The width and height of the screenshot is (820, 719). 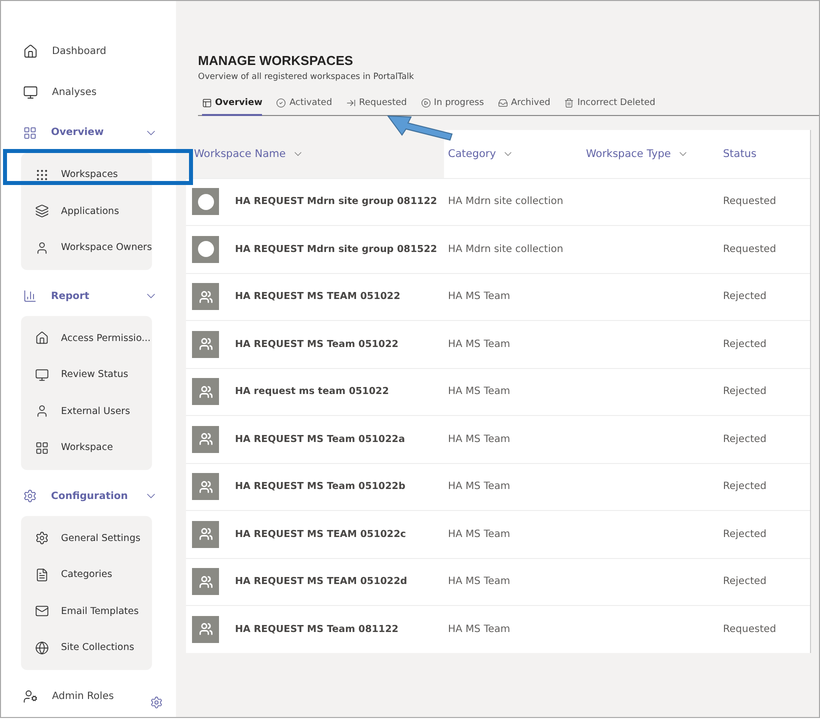 I want to click on sidebar-item: Admin Roles, so click(x=88, y=696).